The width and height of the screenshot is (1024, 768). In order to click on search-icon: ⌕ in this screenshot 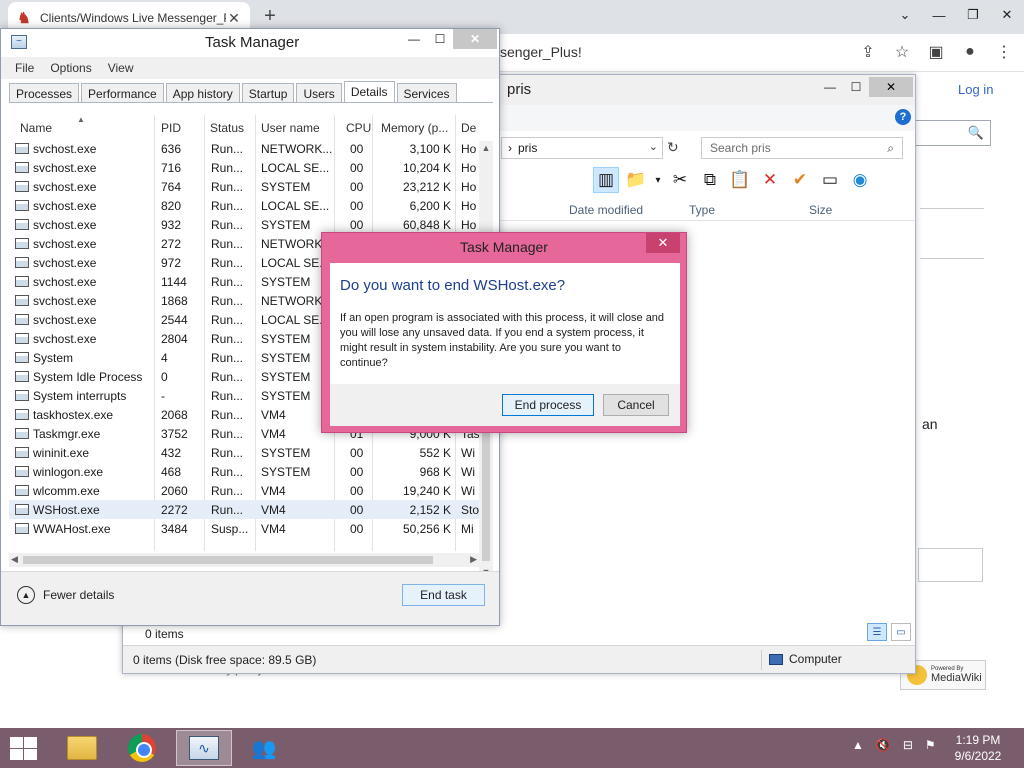, I will do `click(890, 148)`.